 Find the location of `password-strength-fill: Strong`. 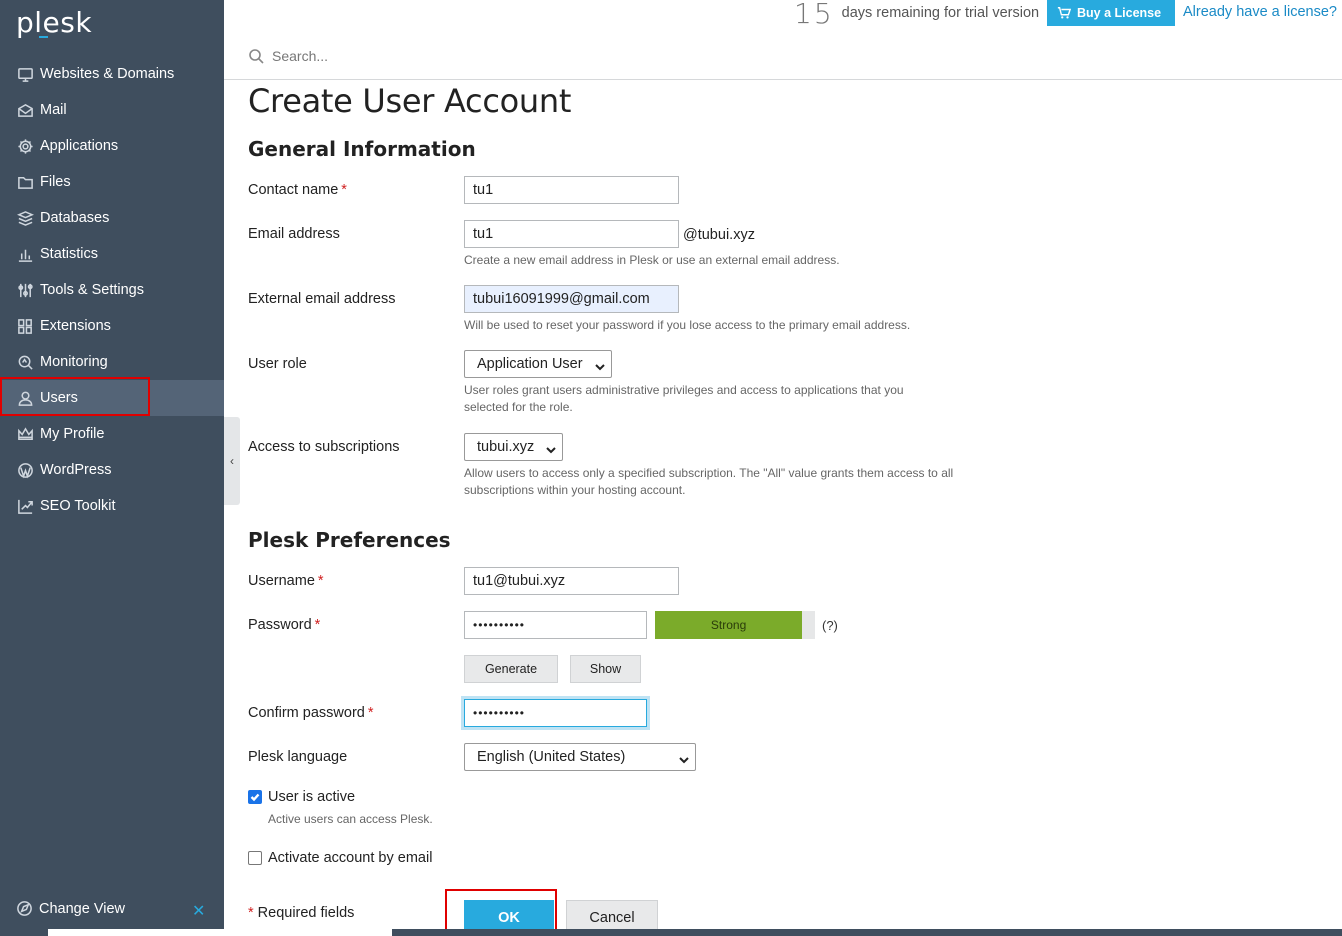

password-strength-fill: Strong is located at coordinates (729, 625).